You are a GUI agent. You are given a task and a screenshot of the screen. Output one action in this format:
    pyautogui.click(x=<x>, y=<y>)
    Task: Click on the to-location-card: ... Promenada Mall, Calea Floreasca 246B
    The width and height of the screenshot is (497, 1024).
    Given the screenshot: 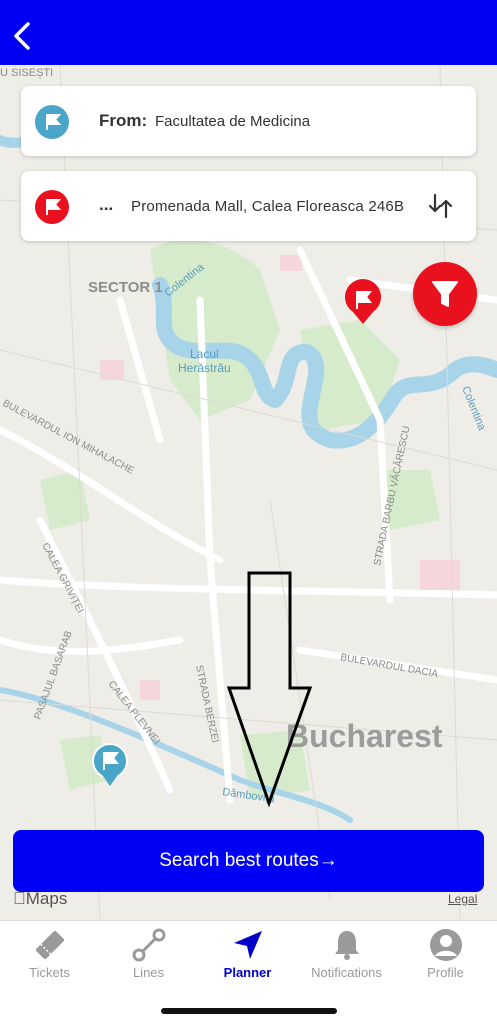 What is the action you would take?
    pyautogui.click(x=248, y=206)
    